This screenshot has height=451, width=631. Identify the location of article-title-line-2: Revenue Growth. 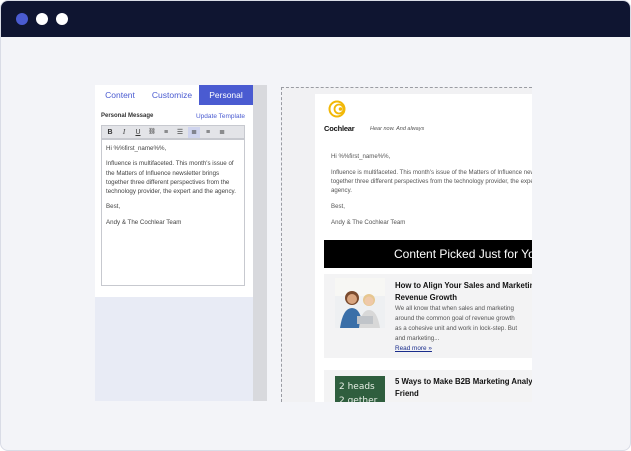
(426, 297).